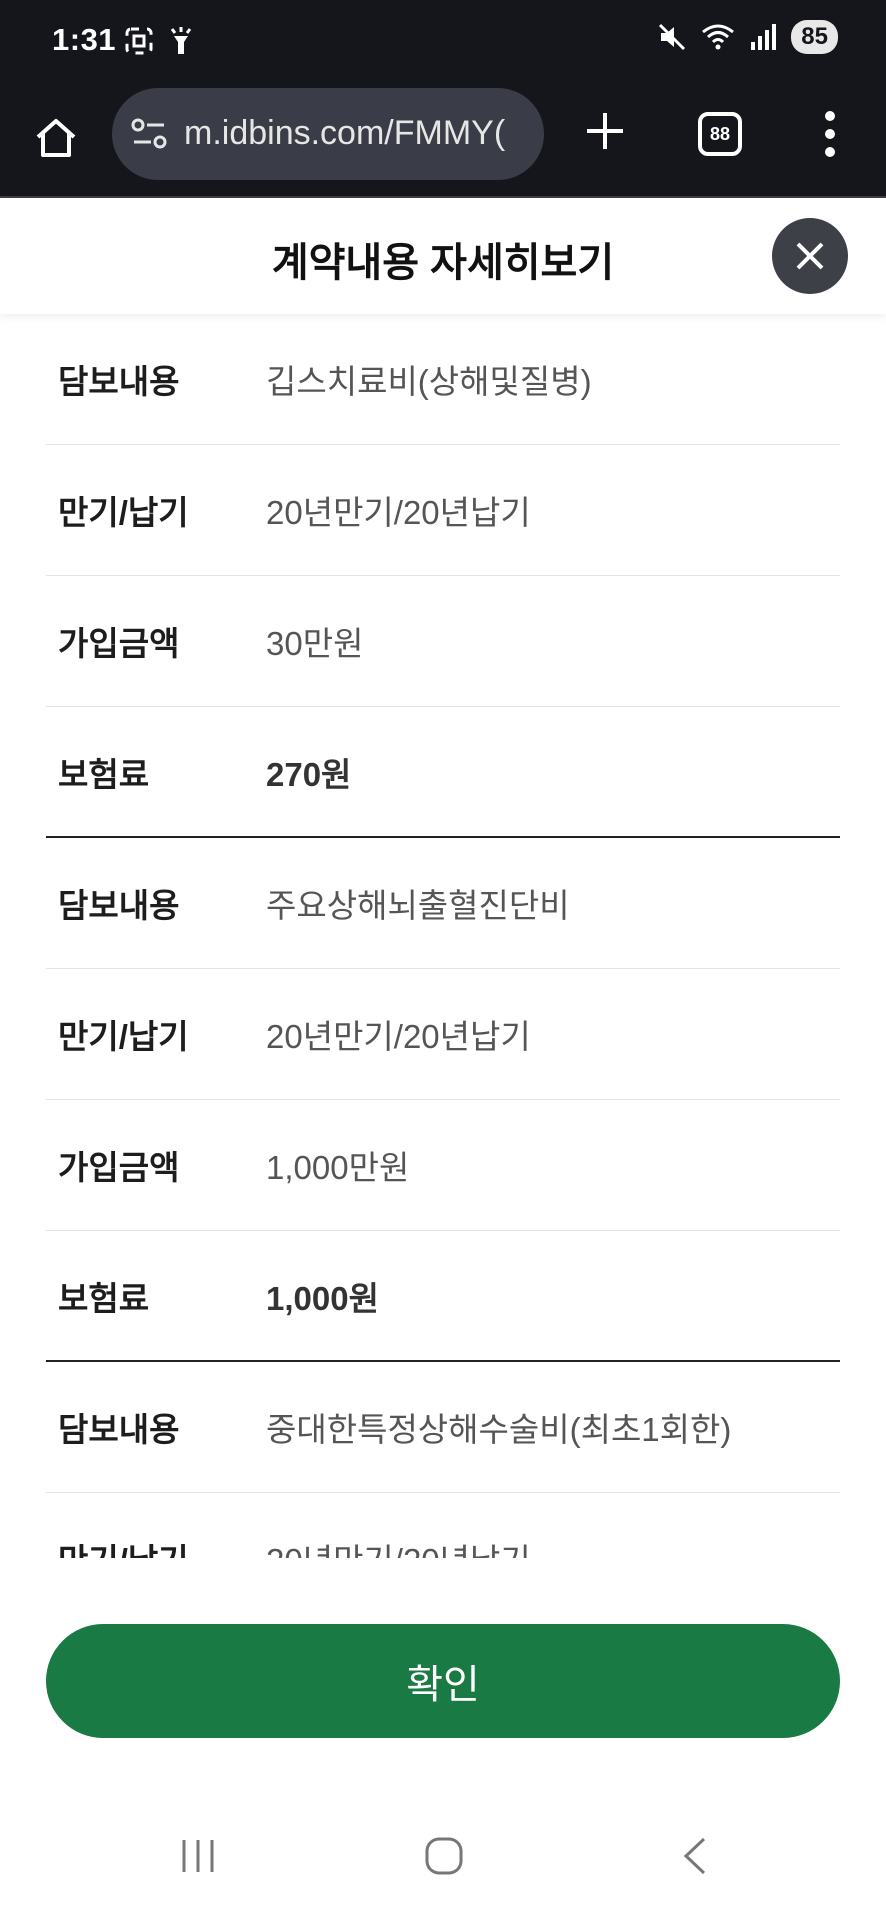 The height and width of the screenshot is (1920, 886). What do you see at coordinates (672, 37) in the screenshot?
I see `mute-icon` at bounding box center [672, 37].